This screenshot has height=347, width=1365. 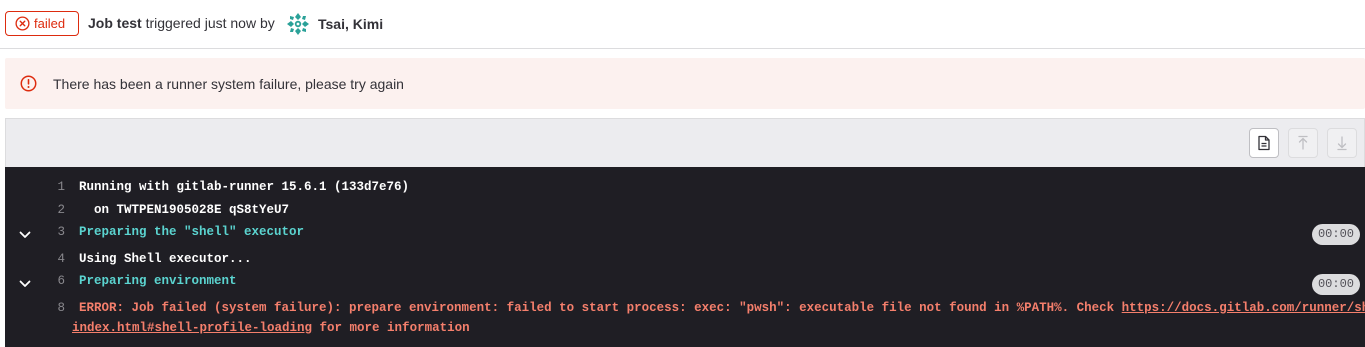 I want to click on line-number: 2, so click(x=55, y=210).